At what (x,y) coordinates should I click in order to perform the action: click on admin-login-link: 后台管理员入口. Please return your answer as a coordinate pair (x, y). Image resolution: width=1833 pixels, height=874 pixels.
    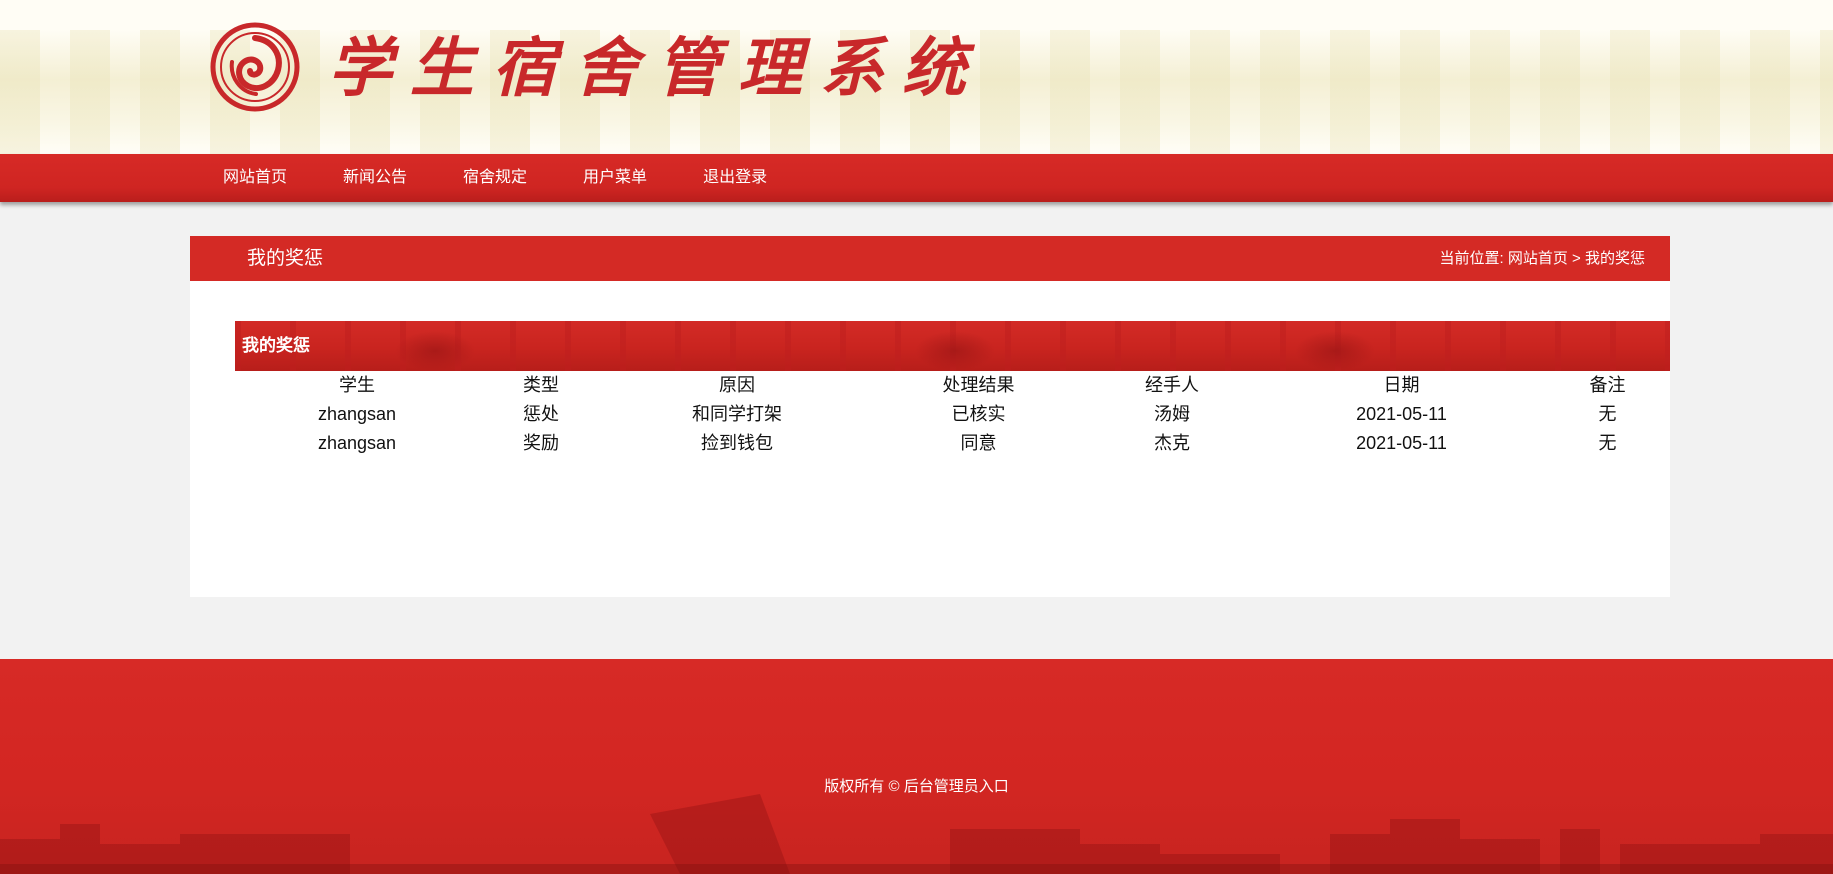
    Looking at the image, I should click on (956, 786).